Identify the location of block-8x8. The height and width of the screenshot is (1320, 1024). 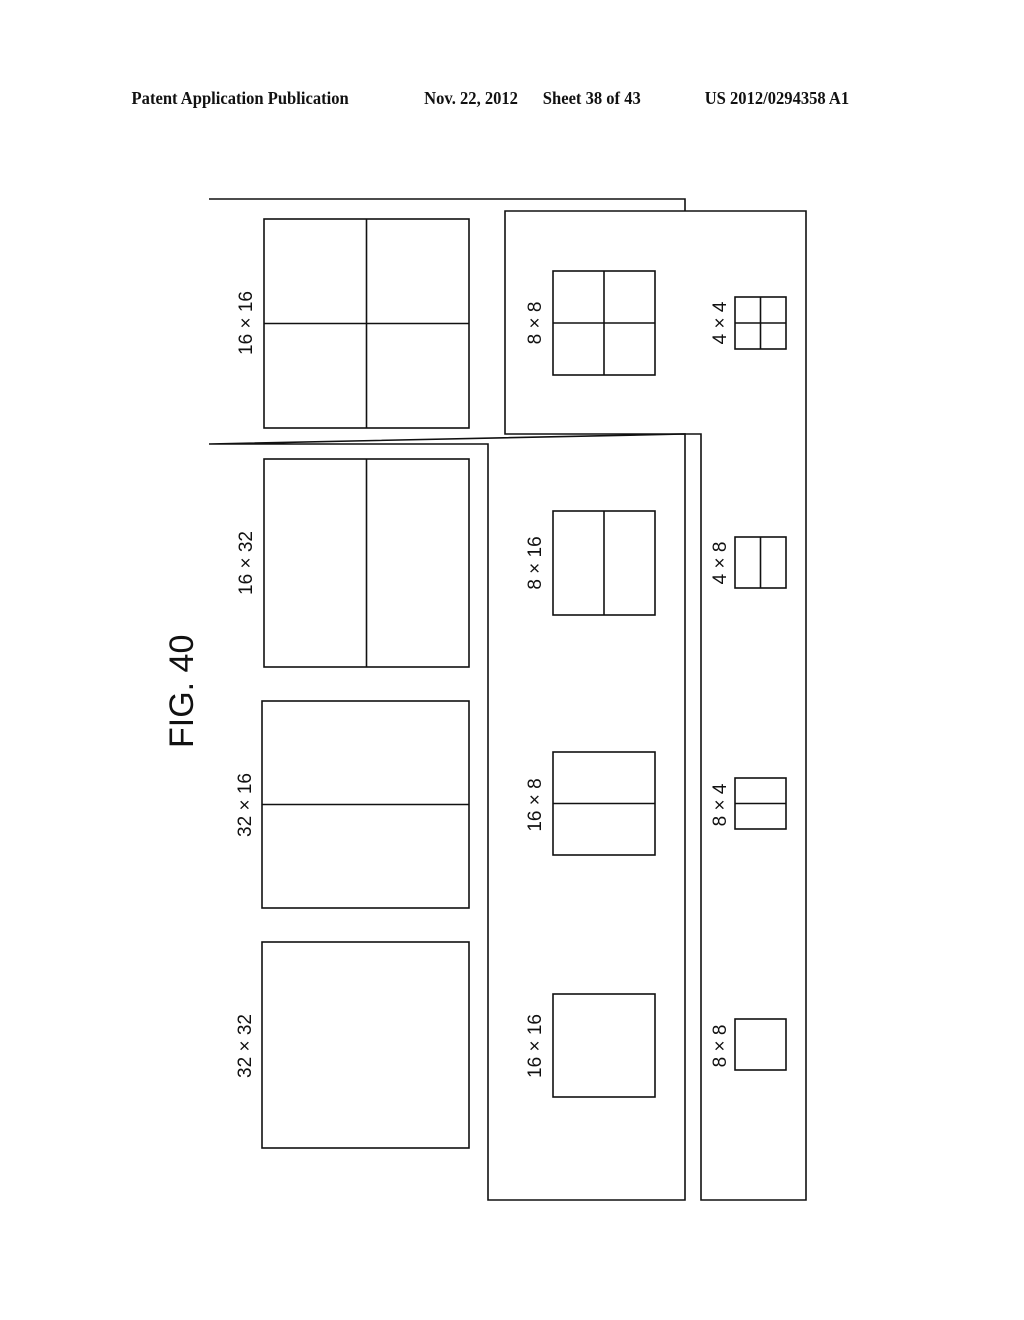
(760, 1044).